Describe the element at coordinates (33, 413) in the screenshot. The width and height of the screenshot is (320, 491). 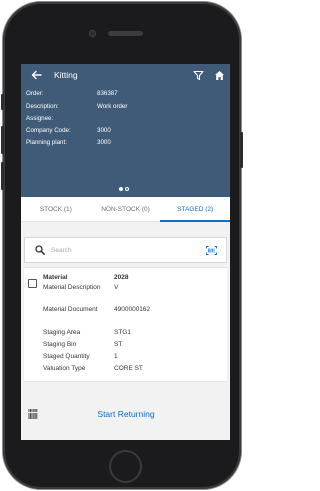
I see `barcode-icon` at that location.